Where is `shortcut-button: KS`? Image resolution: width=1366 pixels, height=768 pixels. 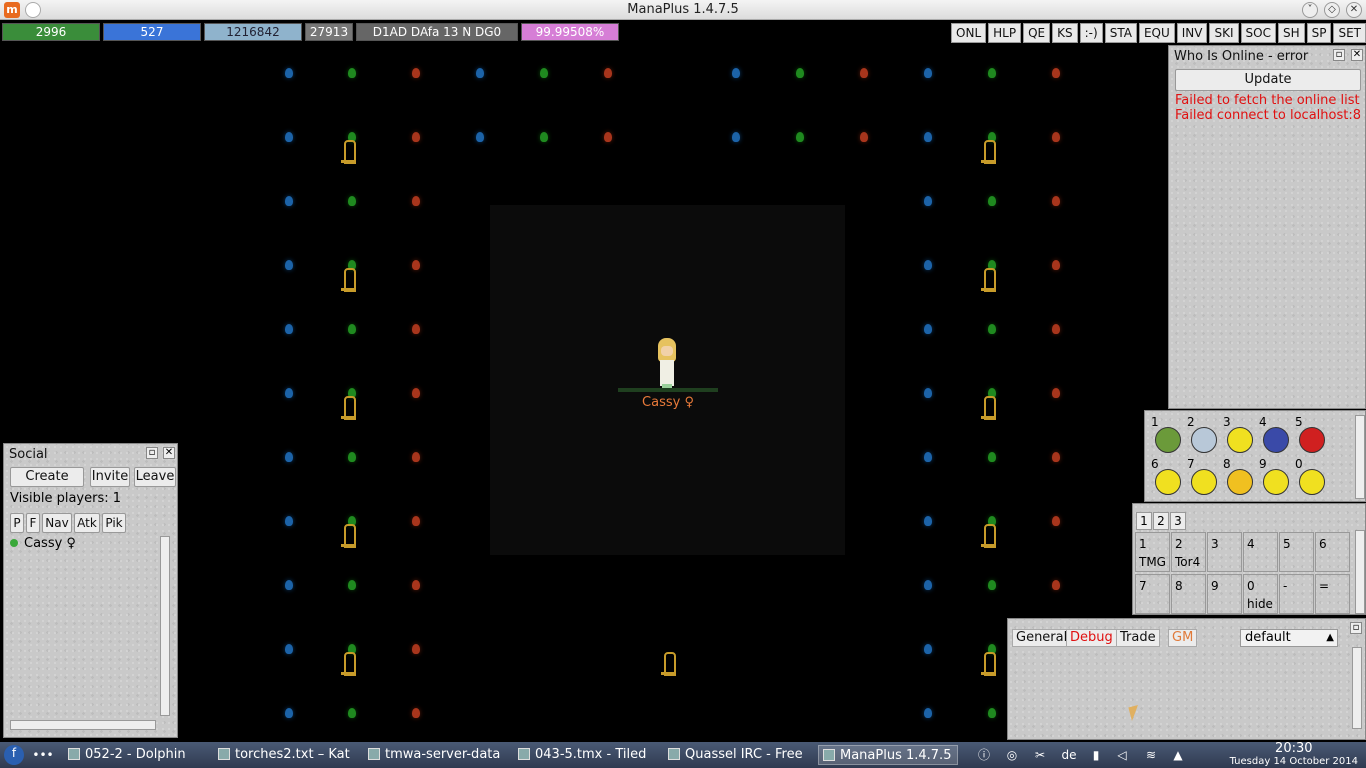 shortcut-button: KS is located at coordinates (1065, 33).